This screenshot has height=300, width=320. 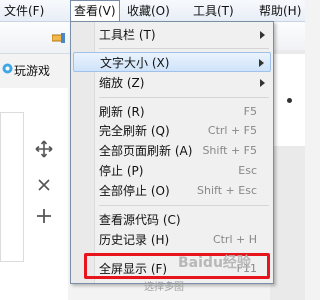 I want to click on menu-item-shortcut: Shift + F5, so click(x=229, y=150).